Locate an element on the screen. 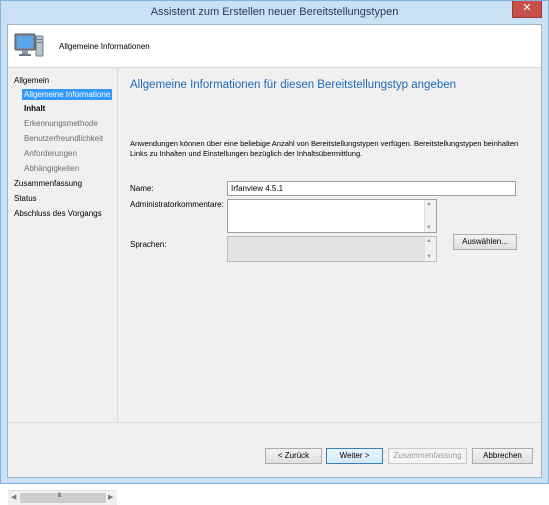  sidebar-horizontal-scrollbar: ◀ III ▶ is located at coordinates (62, 497).